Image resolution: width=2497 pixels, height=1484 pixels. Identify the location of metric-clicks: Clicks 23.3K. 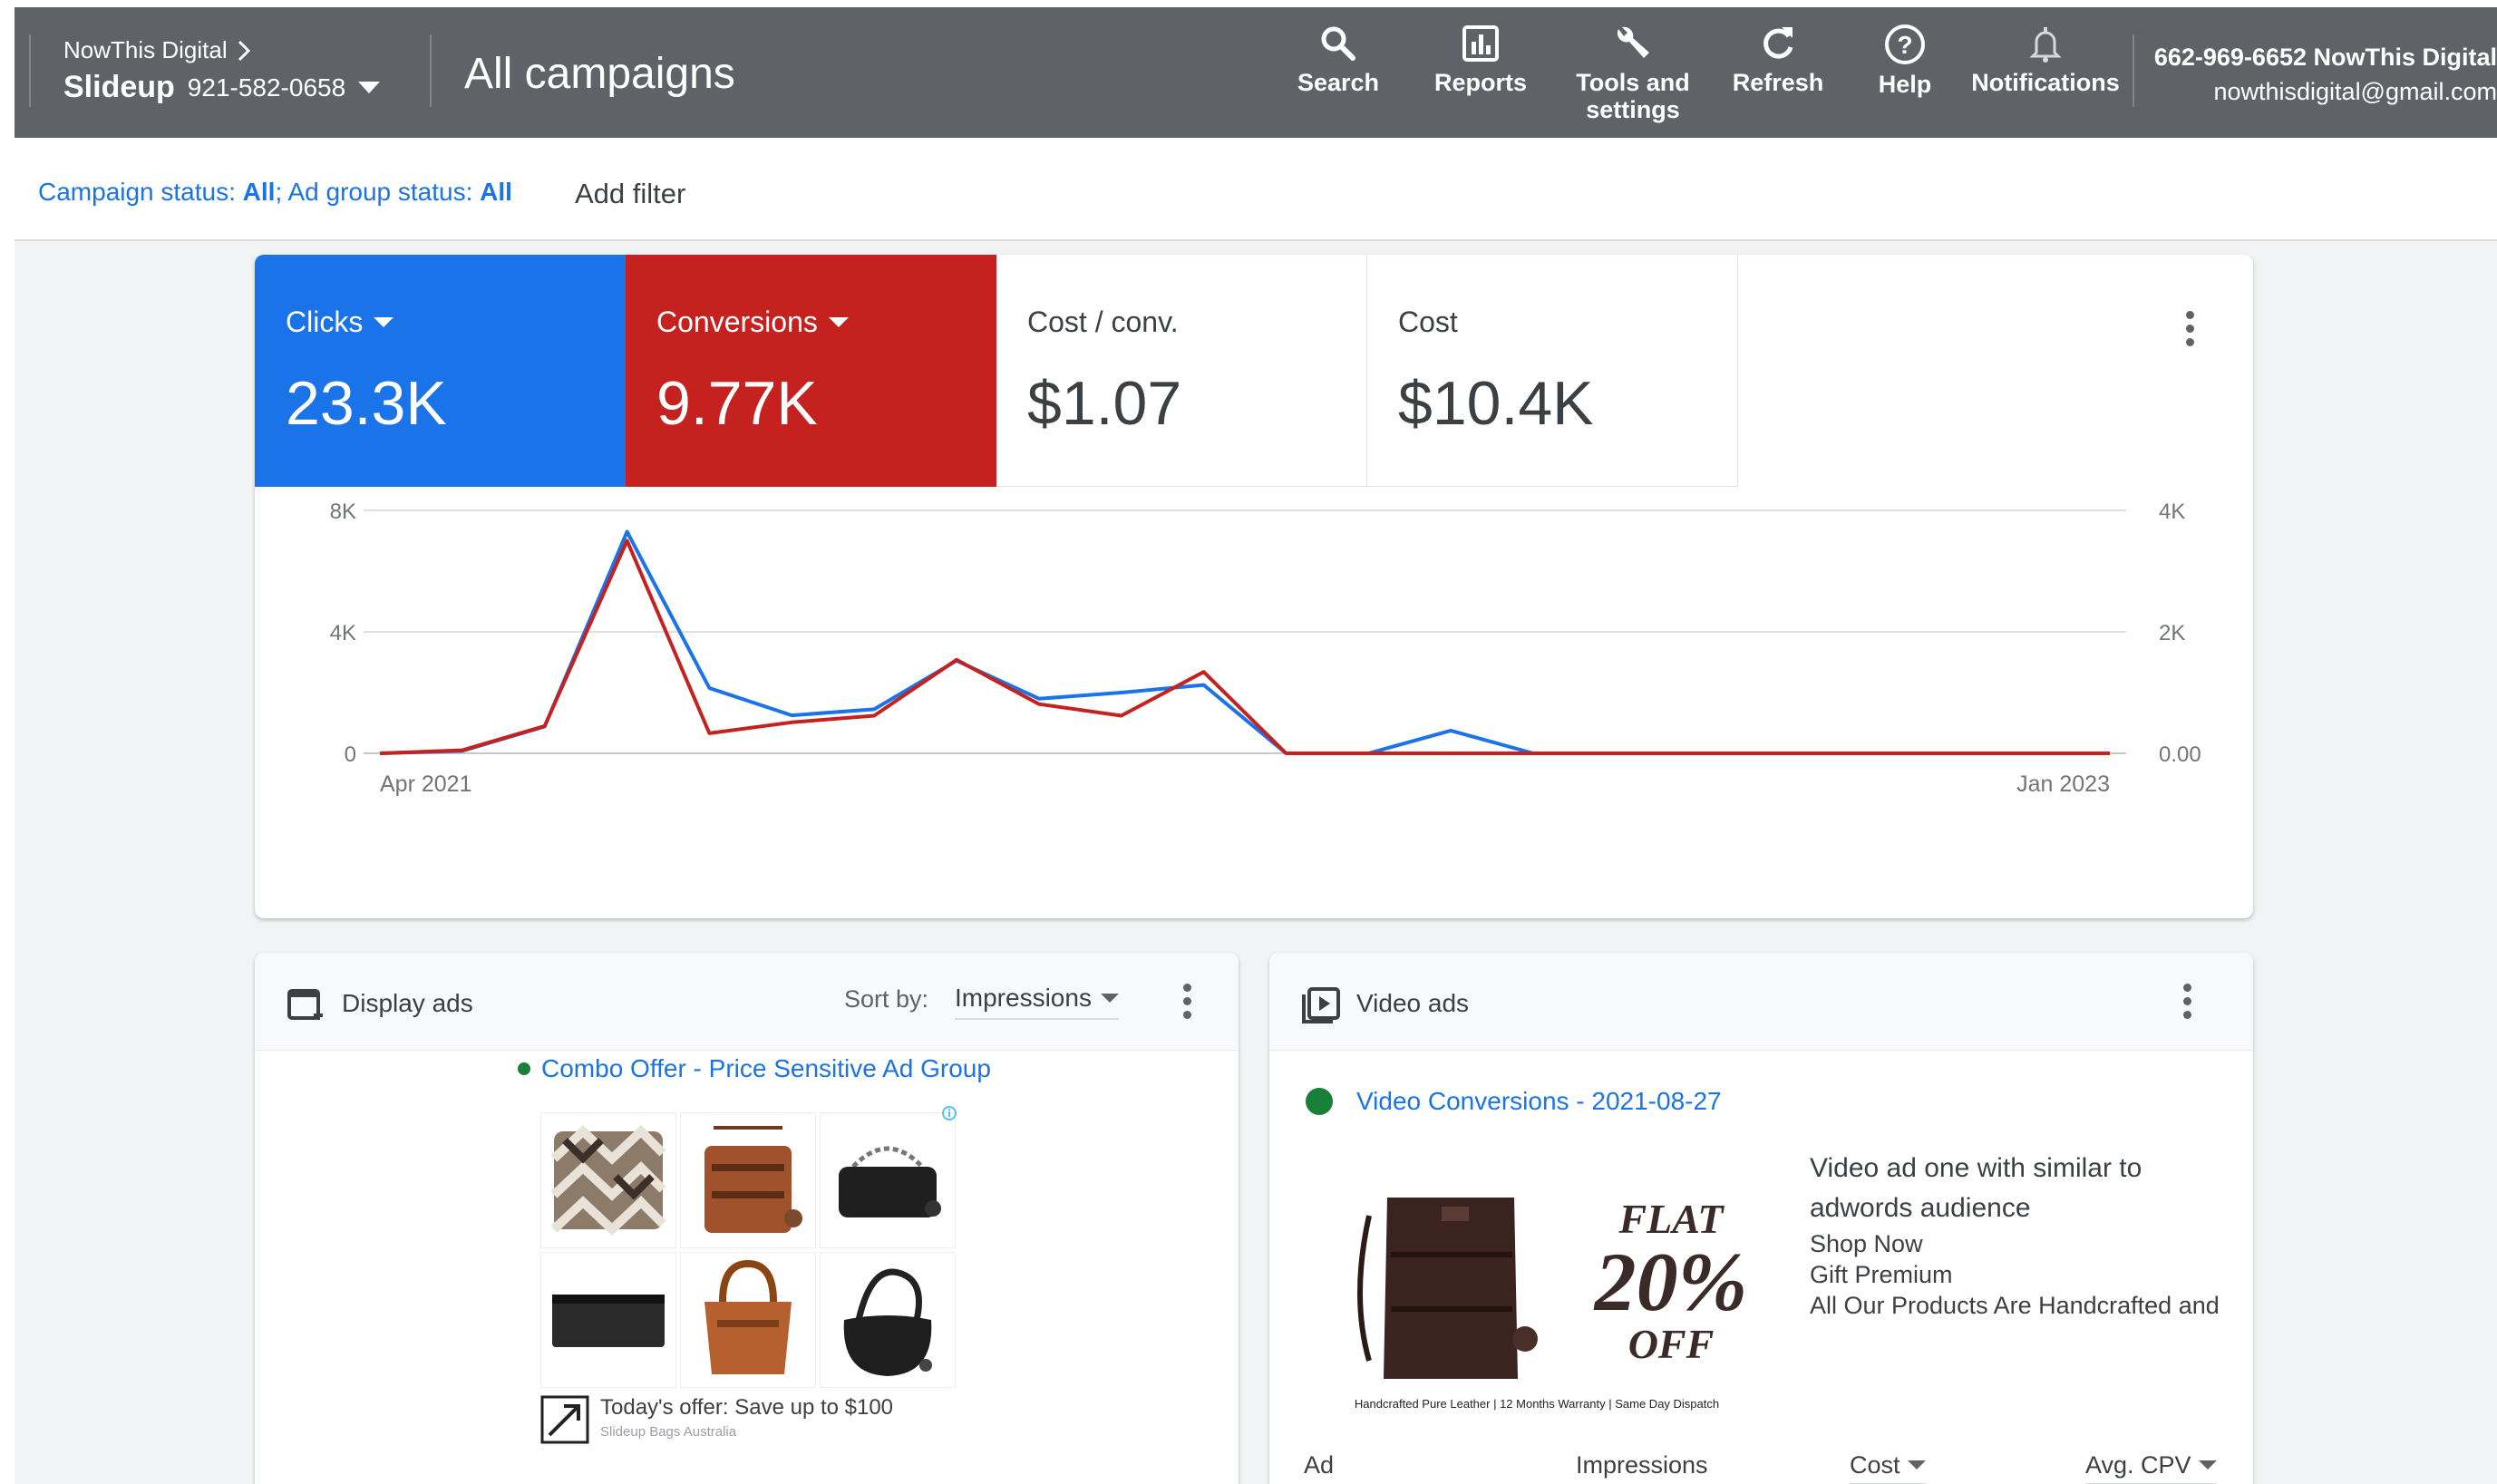
(440, 371).